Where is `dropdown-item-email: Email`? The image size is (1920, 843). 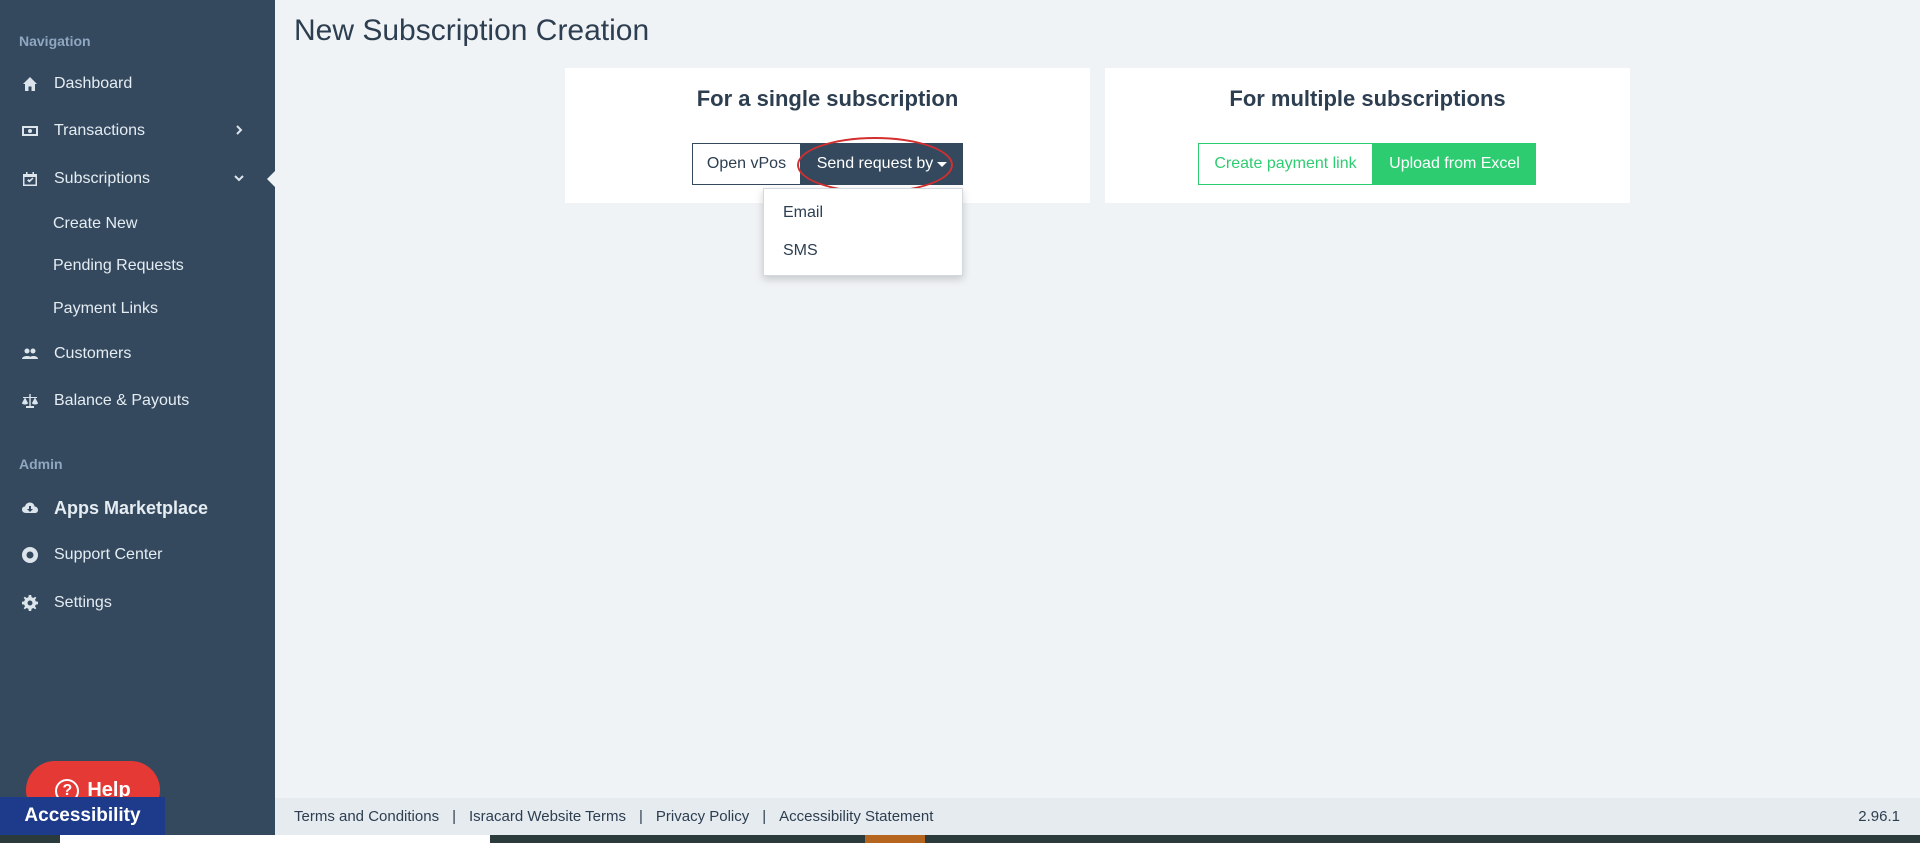 dropdown-item-email: Email is located at coordinates (803, 213).